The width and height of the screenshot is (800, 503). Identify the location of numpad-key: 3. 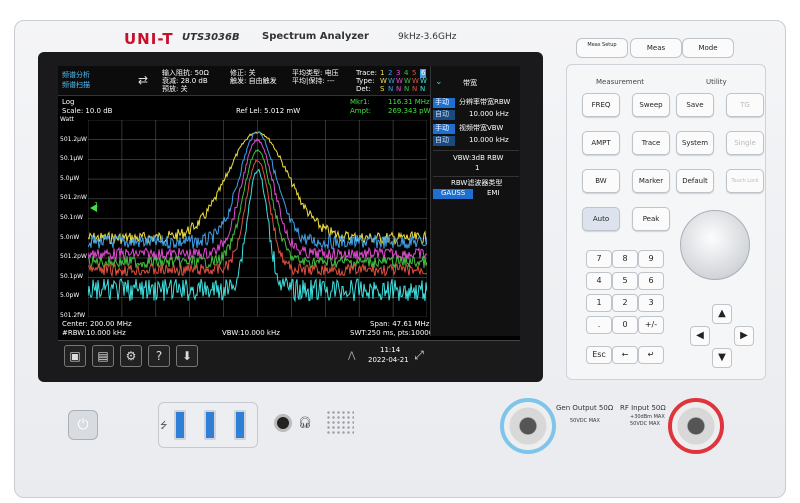
(651, 303).